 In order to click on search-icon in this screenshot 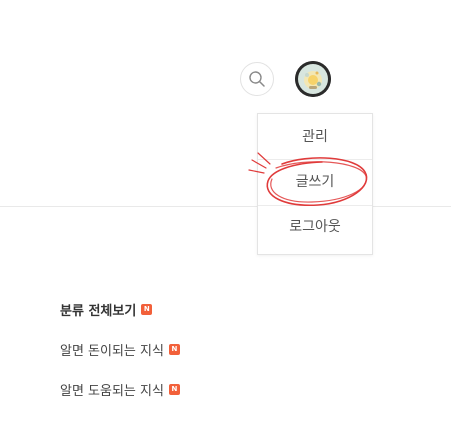, I will do `click(257, 79)`.